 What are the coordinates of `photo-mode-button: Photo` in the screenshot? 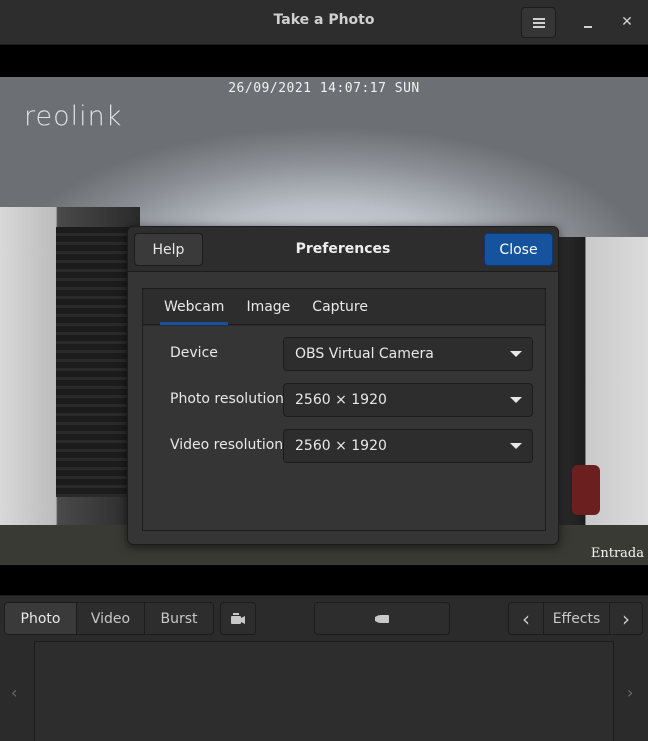 It's located at (41, 618).